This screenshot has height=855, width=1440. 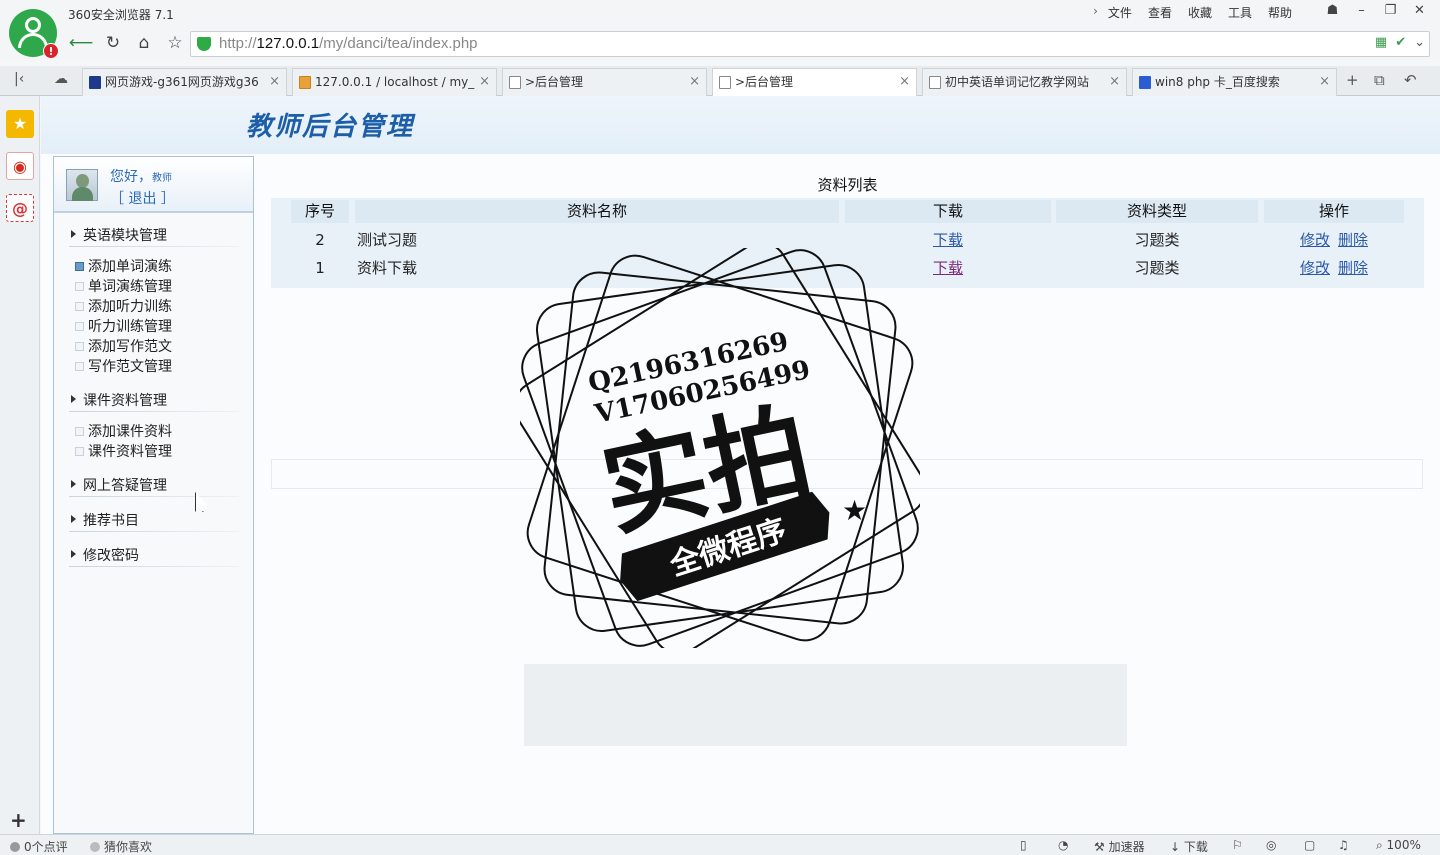 I want to click on safe-check-icon: ✔, so click(x=1400, y=42).